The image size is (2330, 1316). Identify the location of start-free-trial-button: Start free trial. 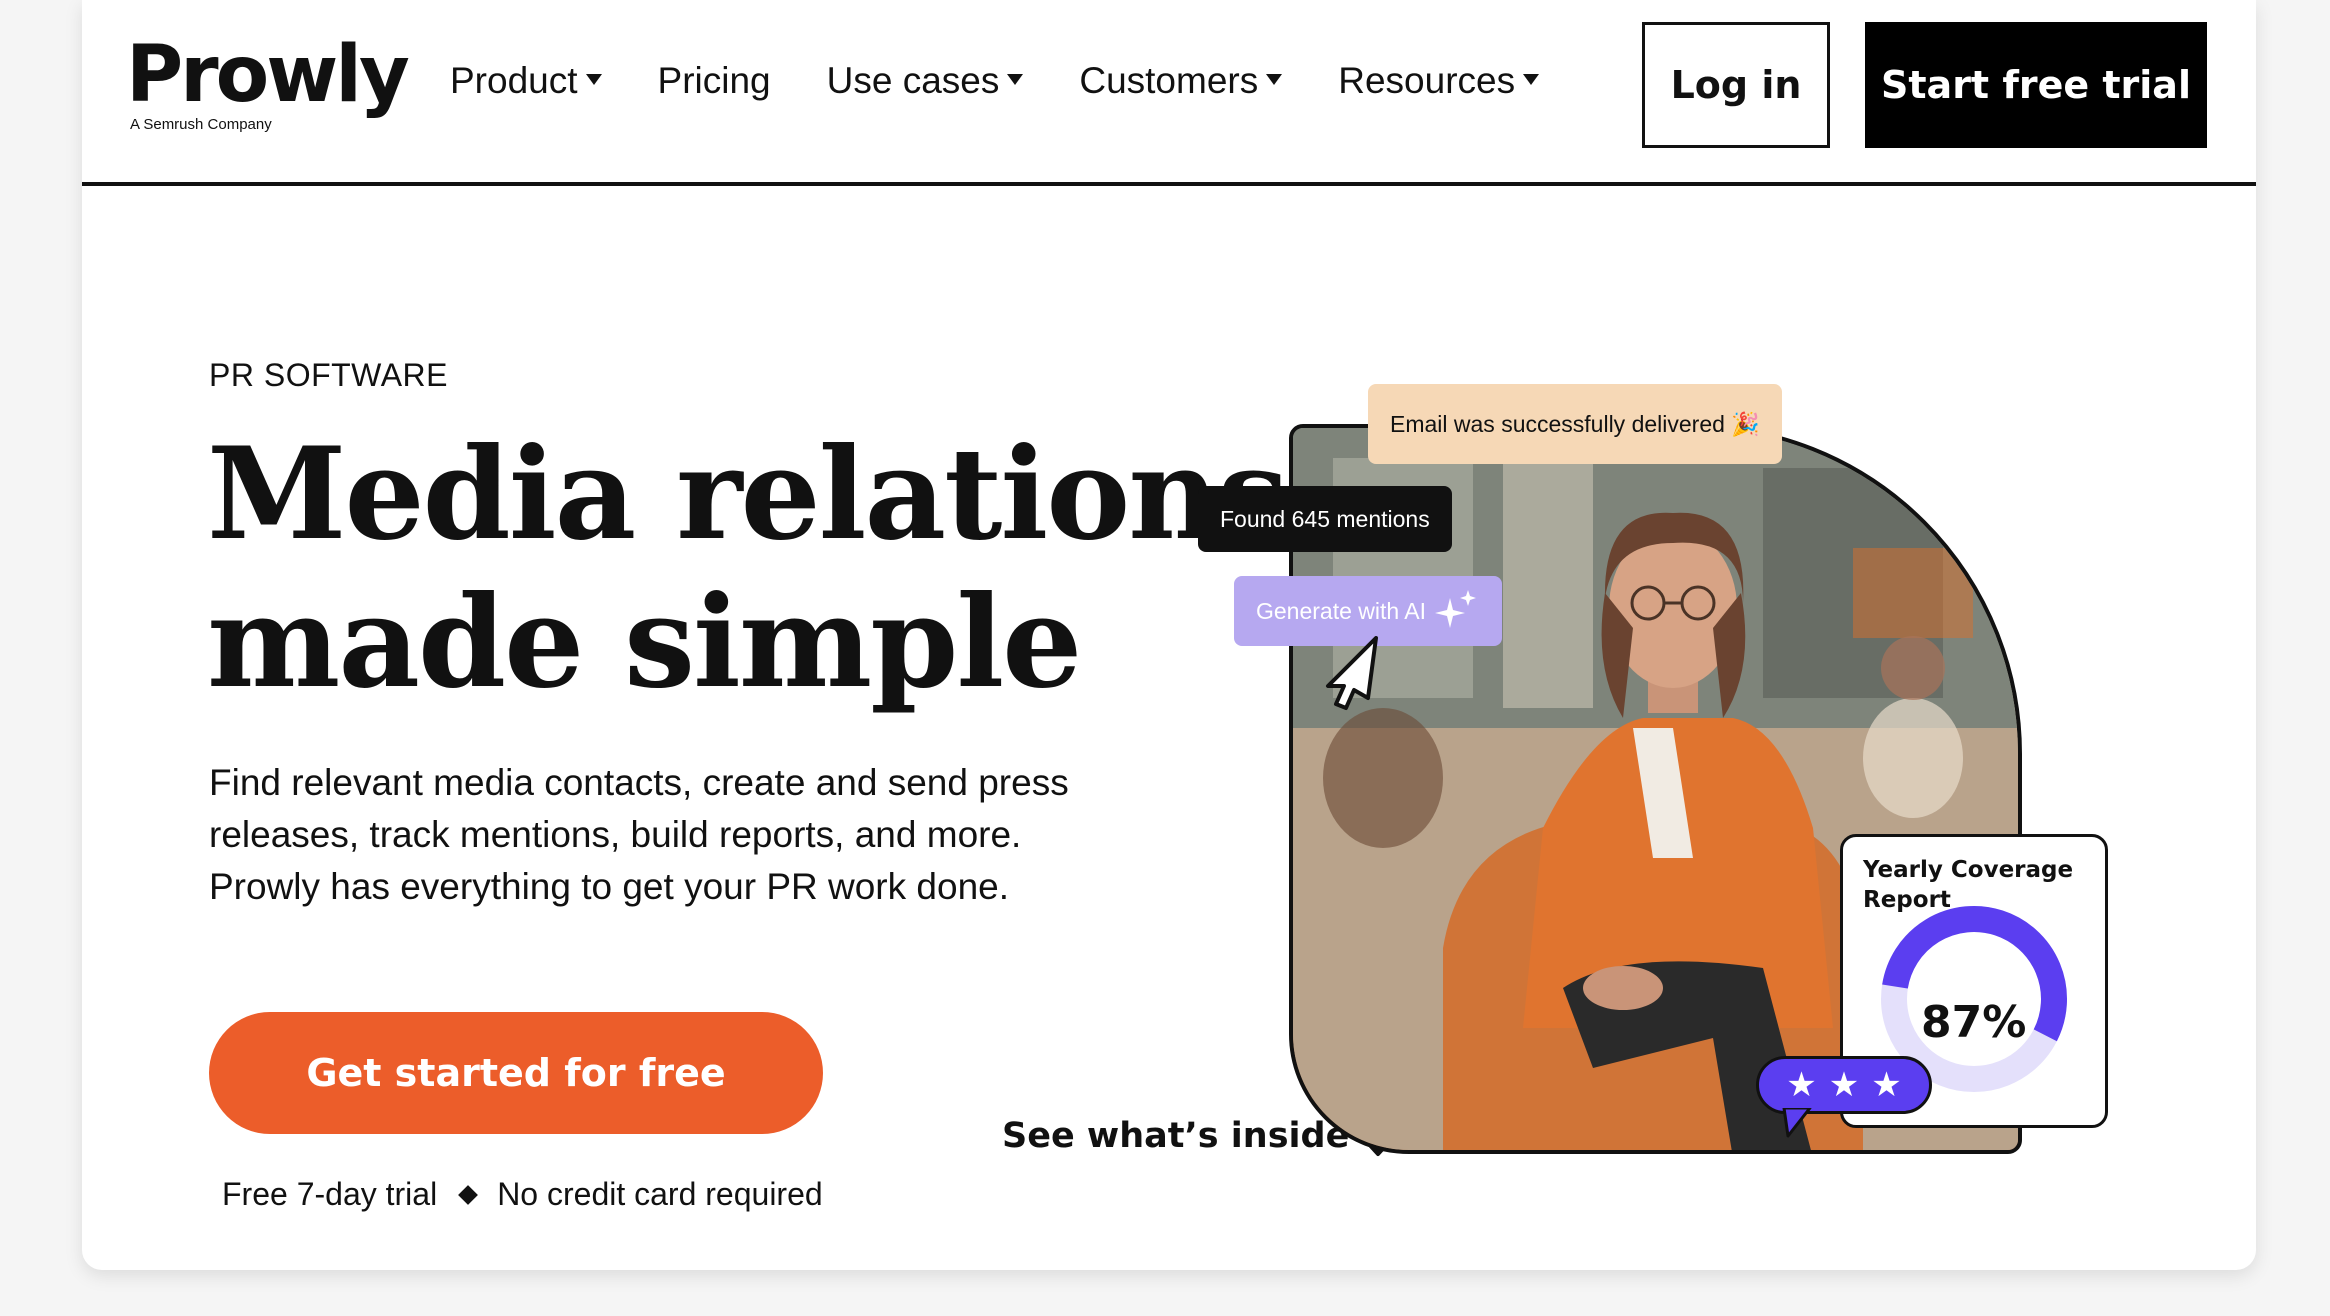
(2036, 85).